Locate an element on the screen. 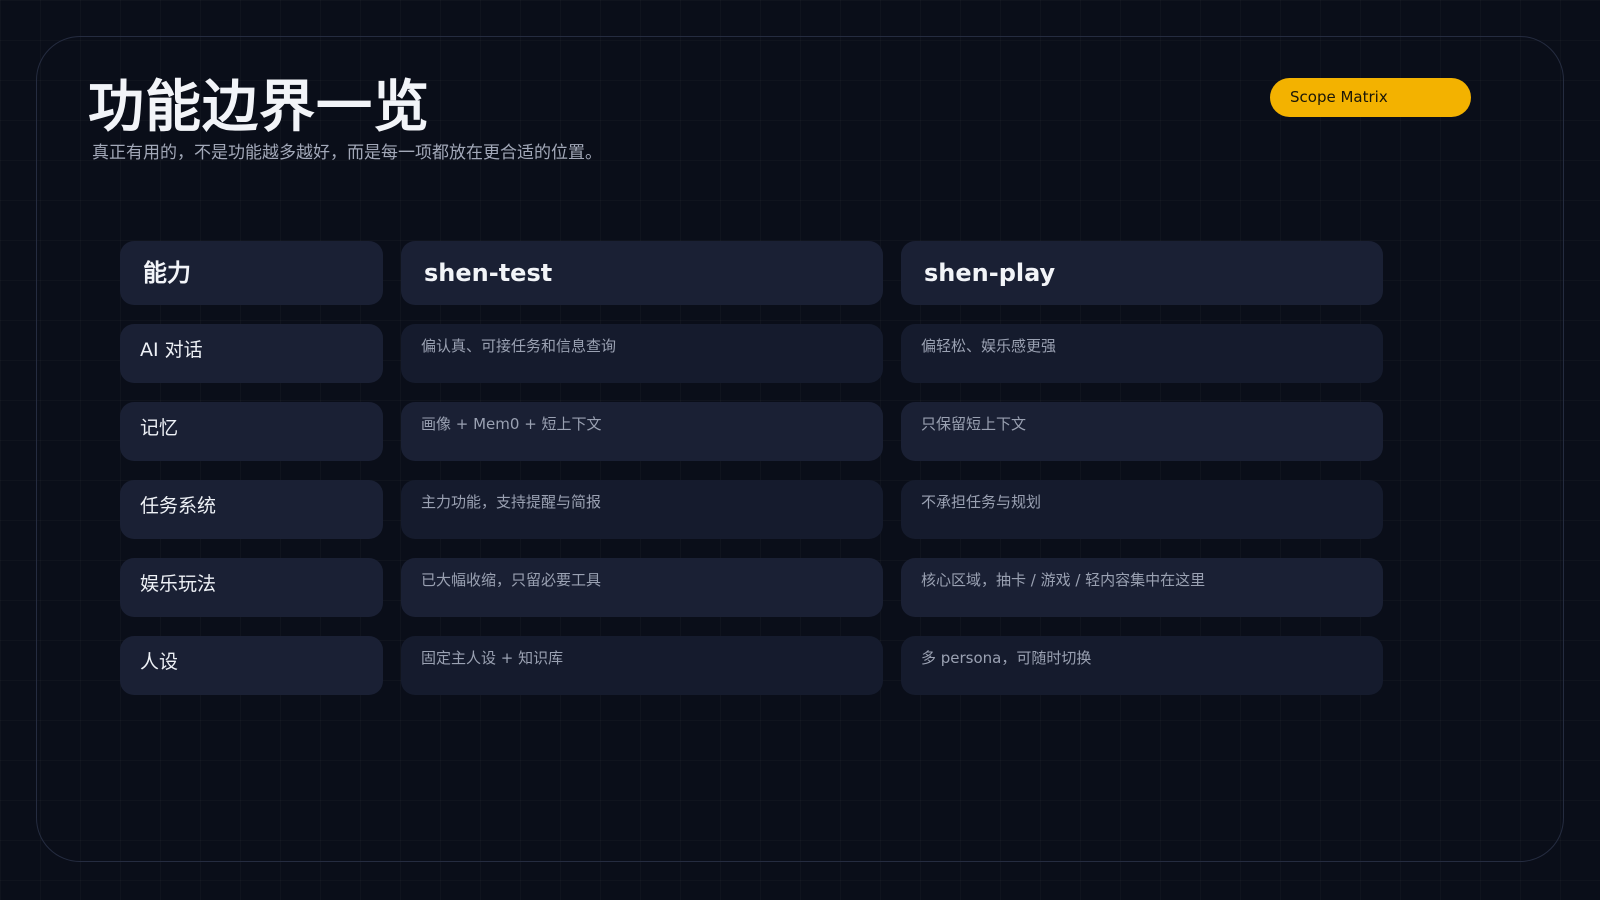 The image size is (1600, 900). row-shen-play-value: 不承担任务与规划 is located at coordinates (1142, 509).